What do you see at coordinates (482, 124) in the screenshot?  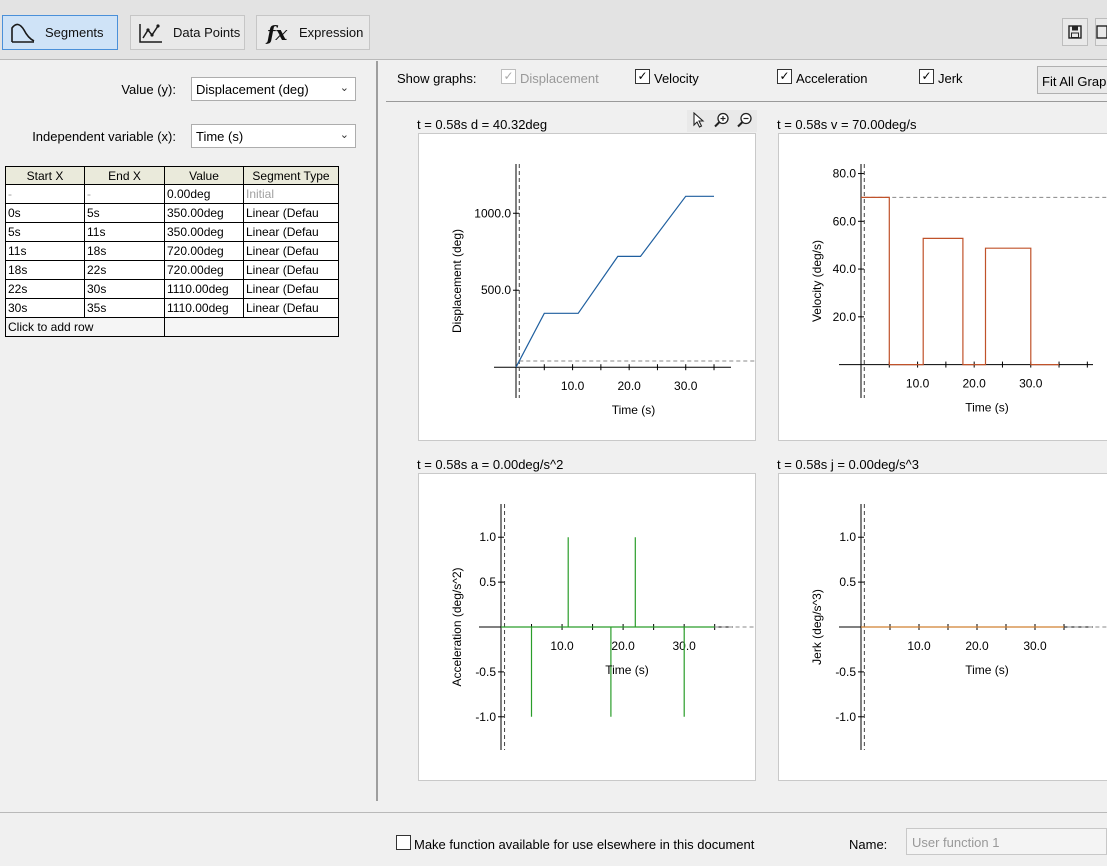 I see `displacement-readout: t = 0.58s d = 40.32deg` at bounding box center [482, 124].